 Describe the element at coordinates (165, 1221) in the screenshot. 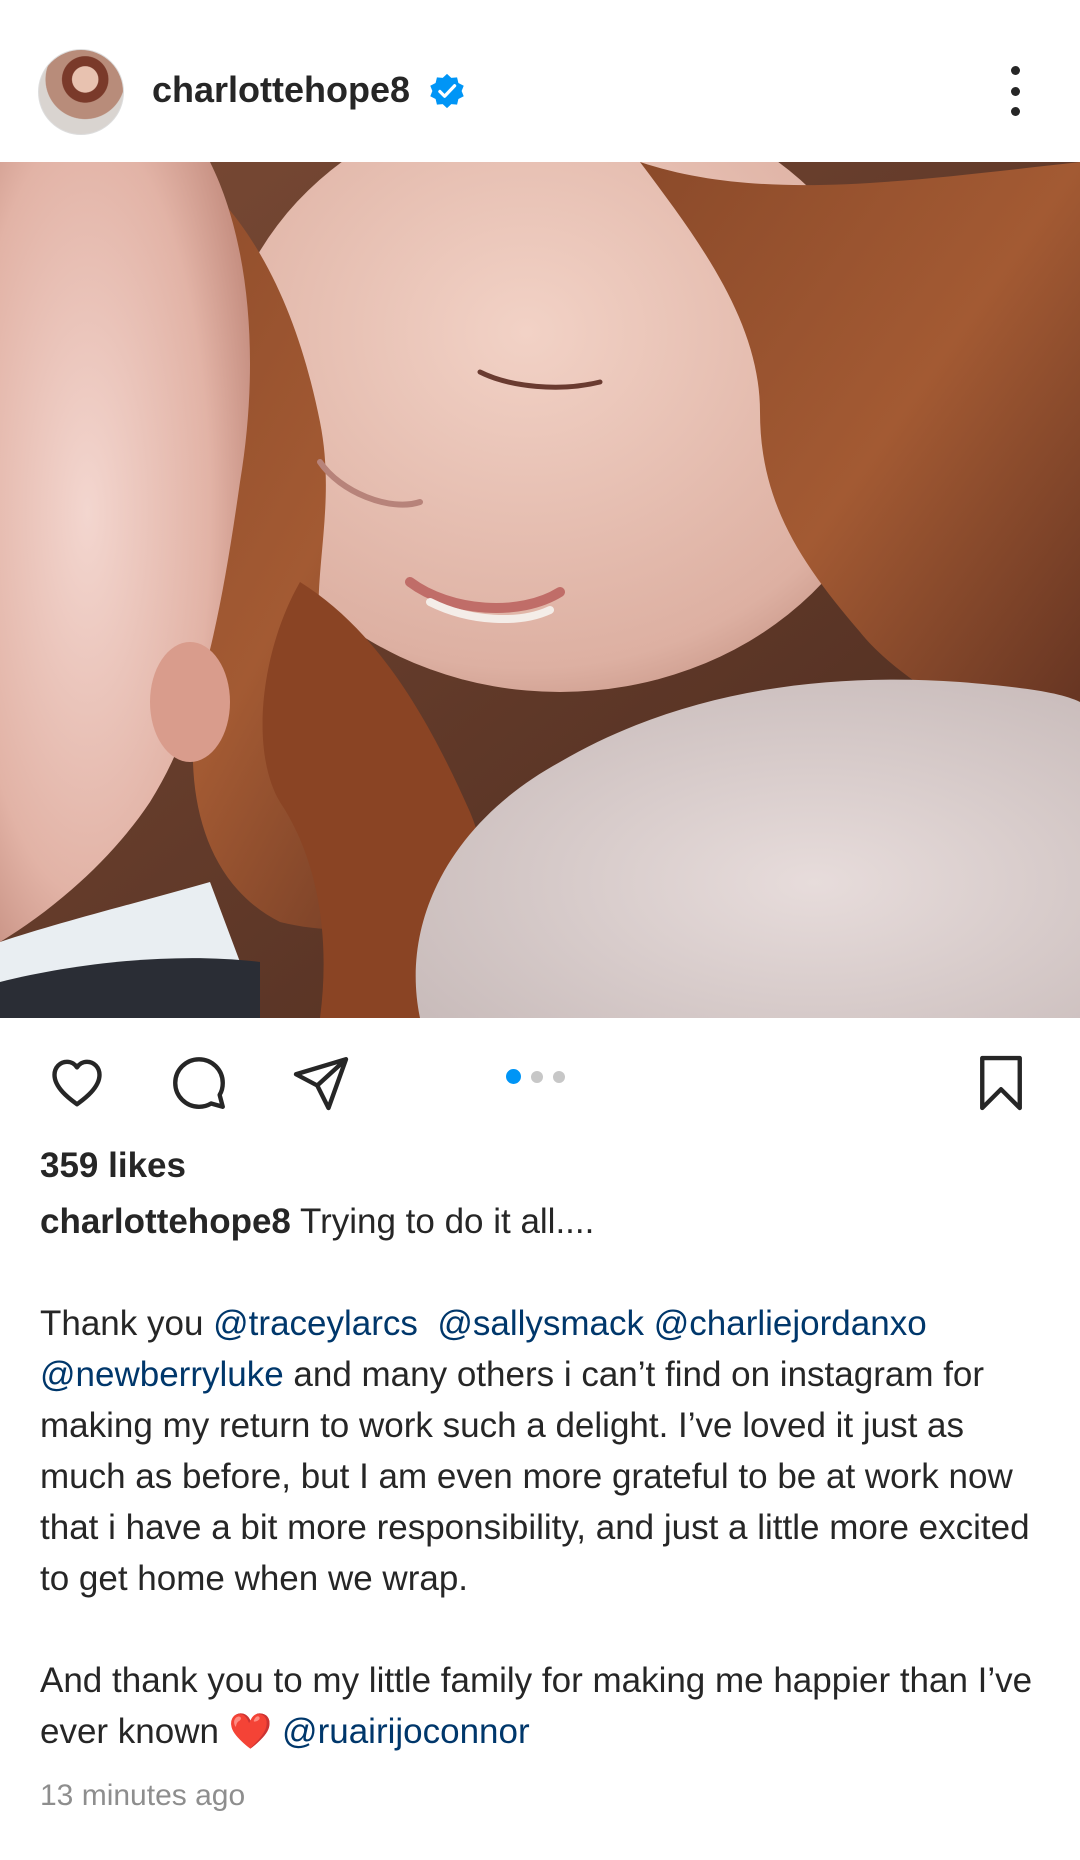

I see `caption-username: charlottehope8` at that location.